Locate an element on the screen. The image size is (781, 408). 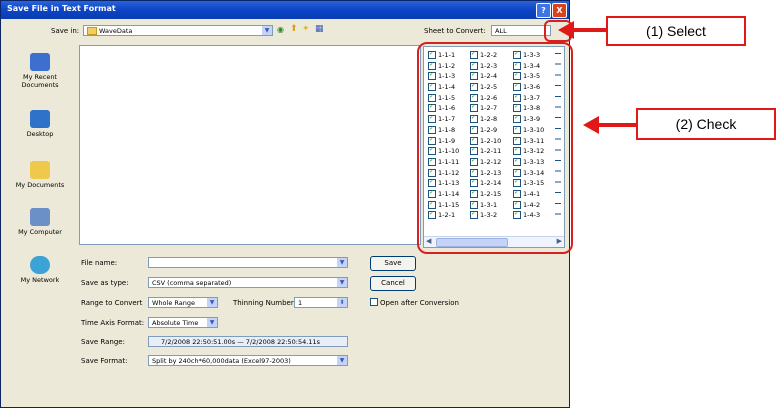
select-arrow-icon is located at coordinates (566, 30).